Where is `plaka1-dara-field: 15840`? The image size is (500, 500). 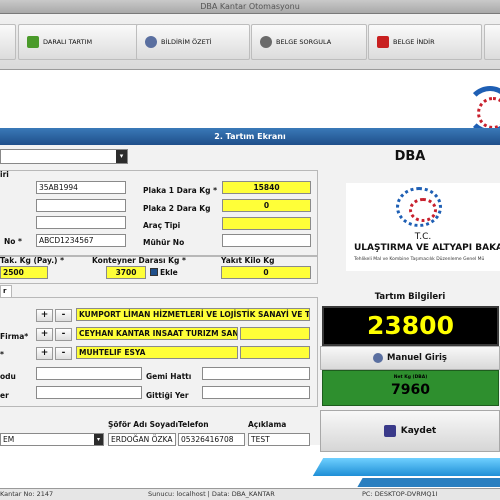
plaka1-dara-field: 15840 is located at coordinates (266, 187).